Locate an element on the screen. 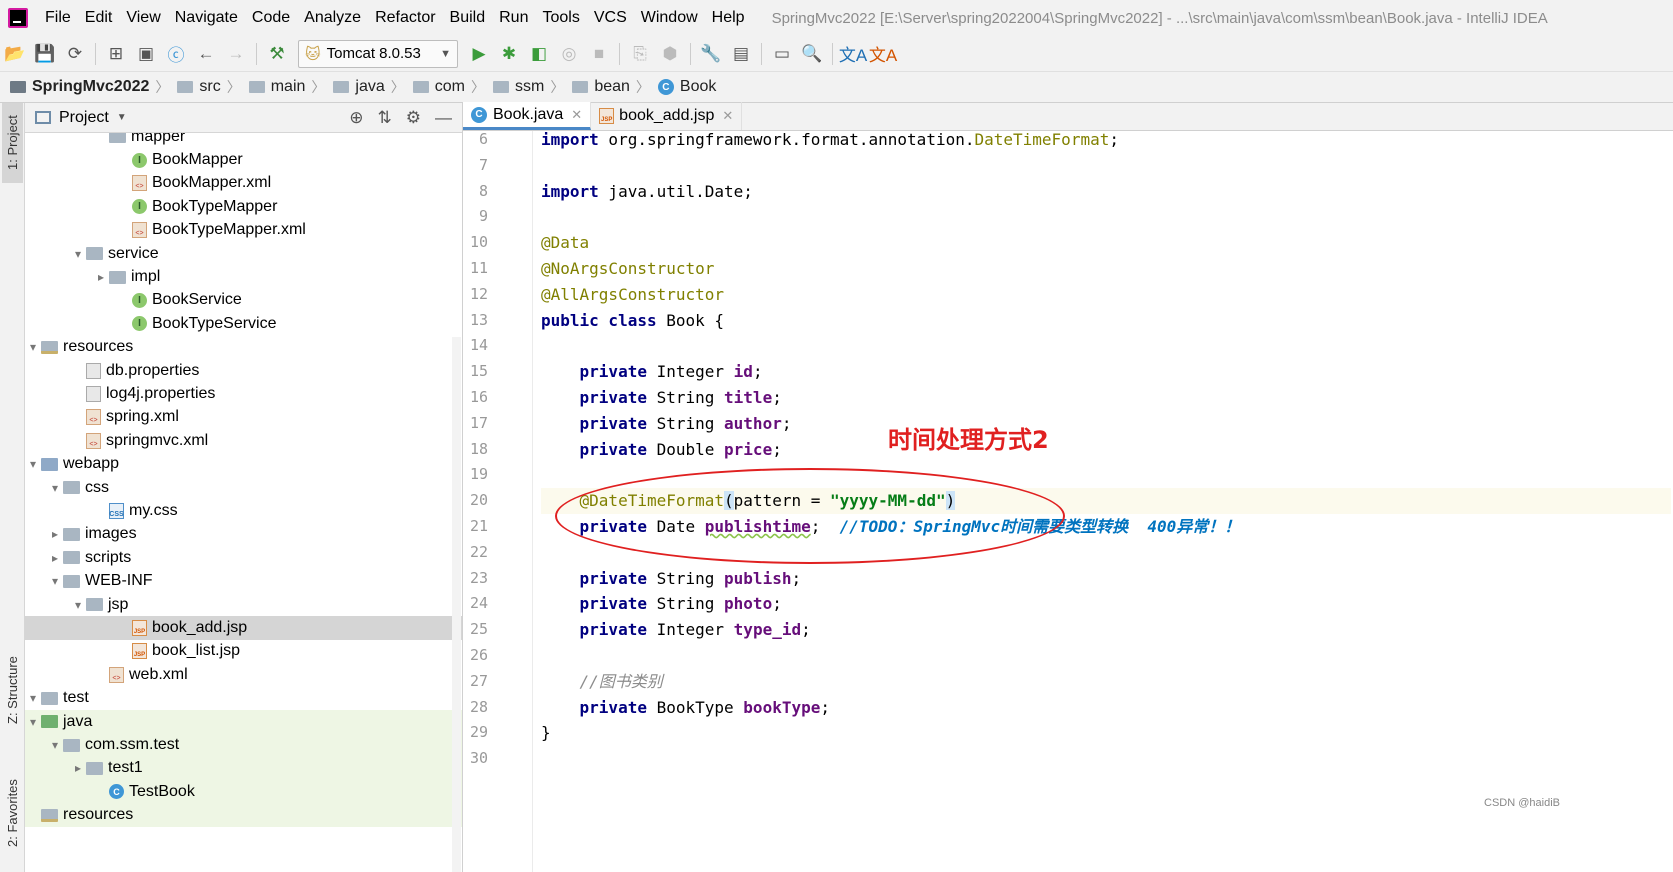 The image size is (1673, 872). code-line: private Integer type_id; is located at coordinates (1106, 630).